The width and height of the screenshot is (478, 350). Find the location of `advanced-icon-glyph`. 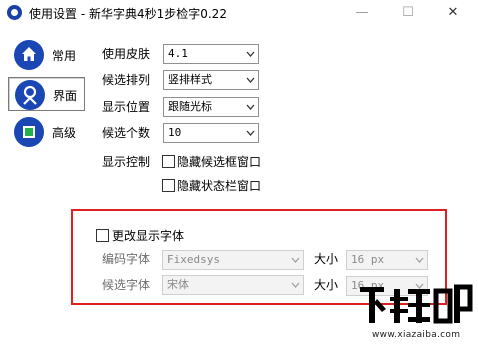

advanced-icon-glyph is located at coordinates (29, 132).